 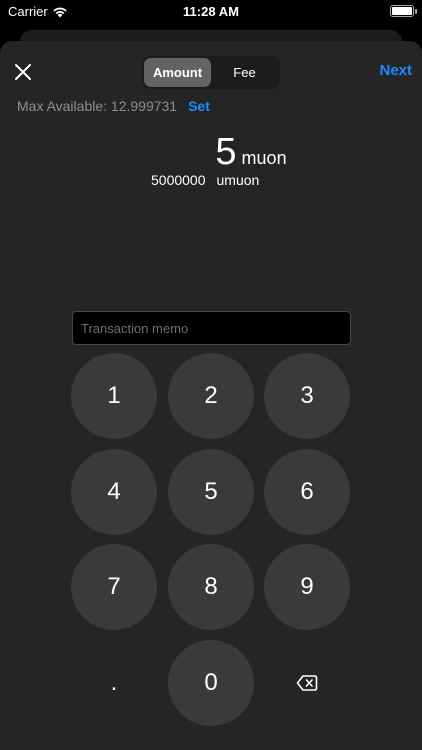 I want to click on amount-unit: muon, so click(x=264, y=158).